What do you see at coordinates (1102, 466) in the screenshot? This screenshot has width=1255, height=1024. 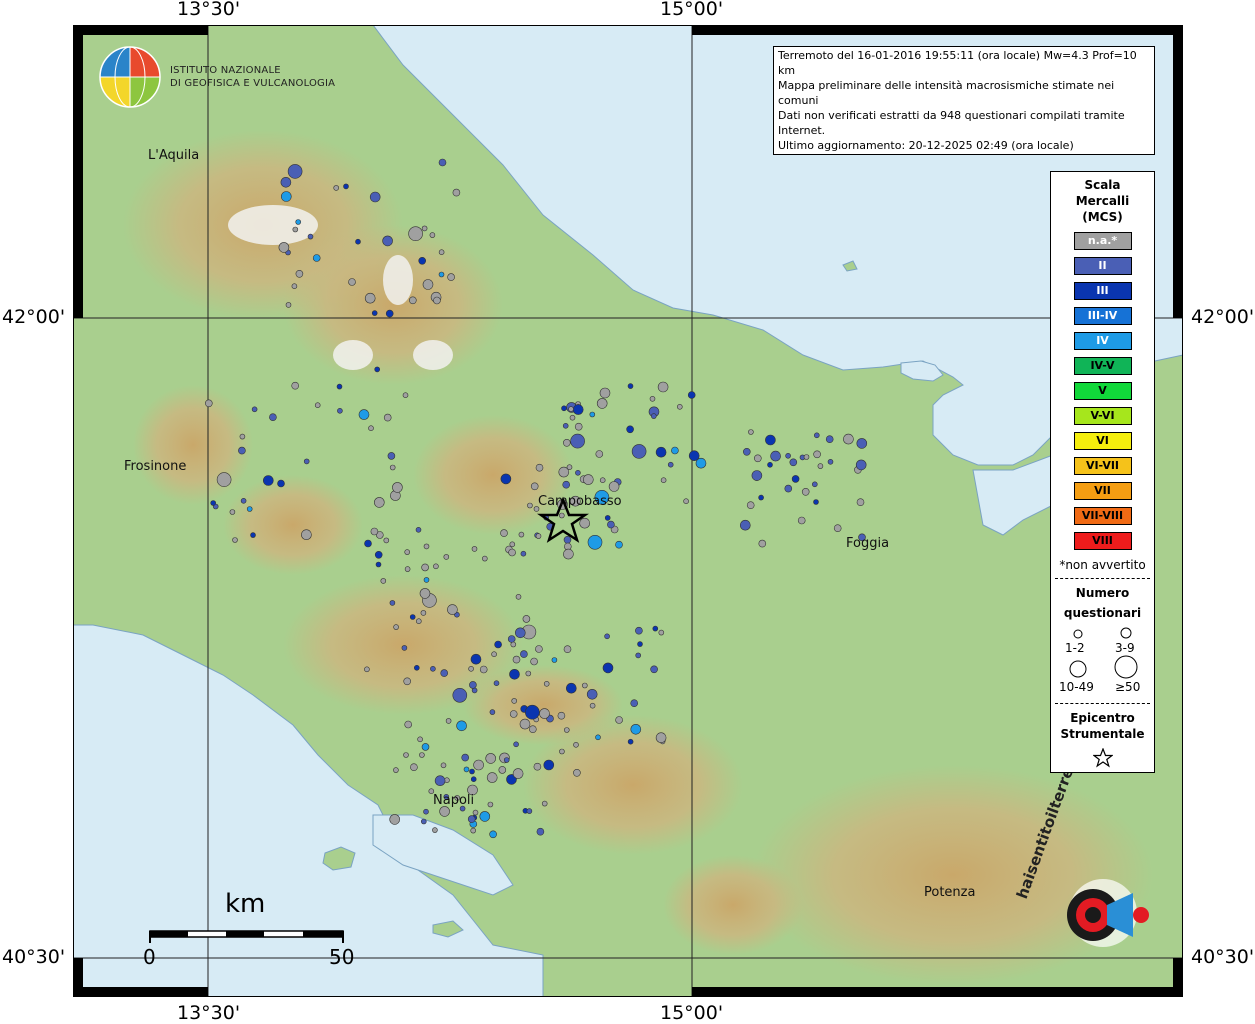 I see `legend-swatch: VI-VII` at bounding box center [1102, 466].